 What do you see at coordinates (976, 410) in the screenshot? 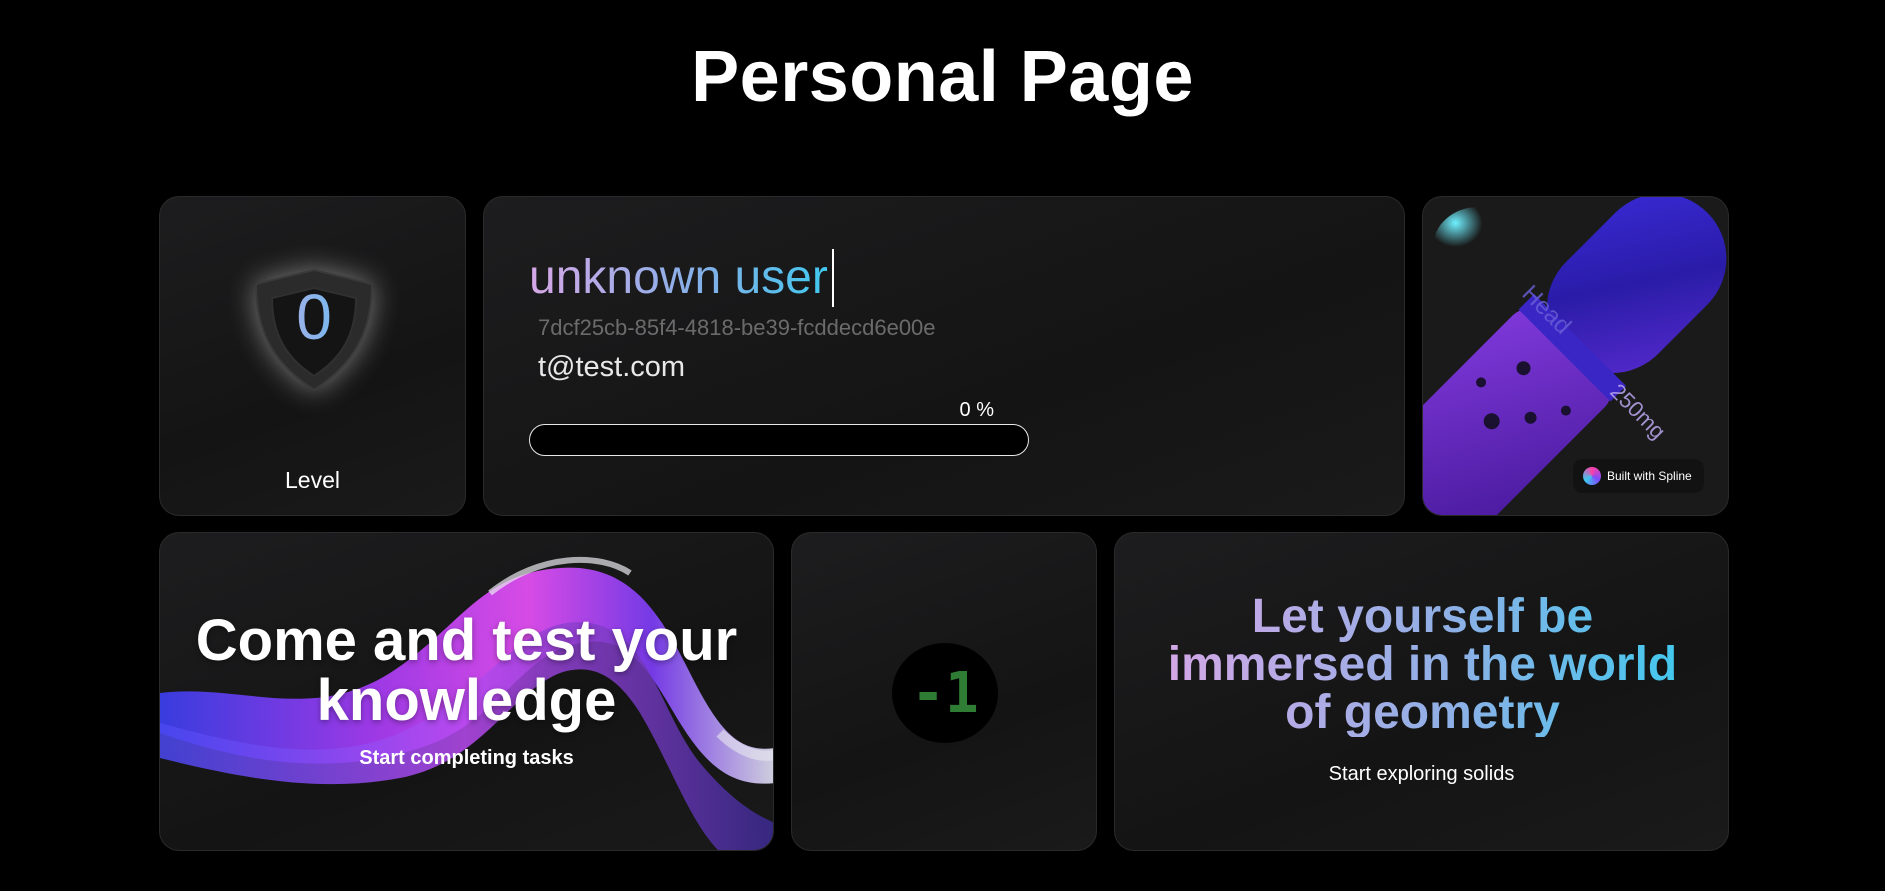
I see `progress-percent: 0 %` at bounding box center [976, 410].